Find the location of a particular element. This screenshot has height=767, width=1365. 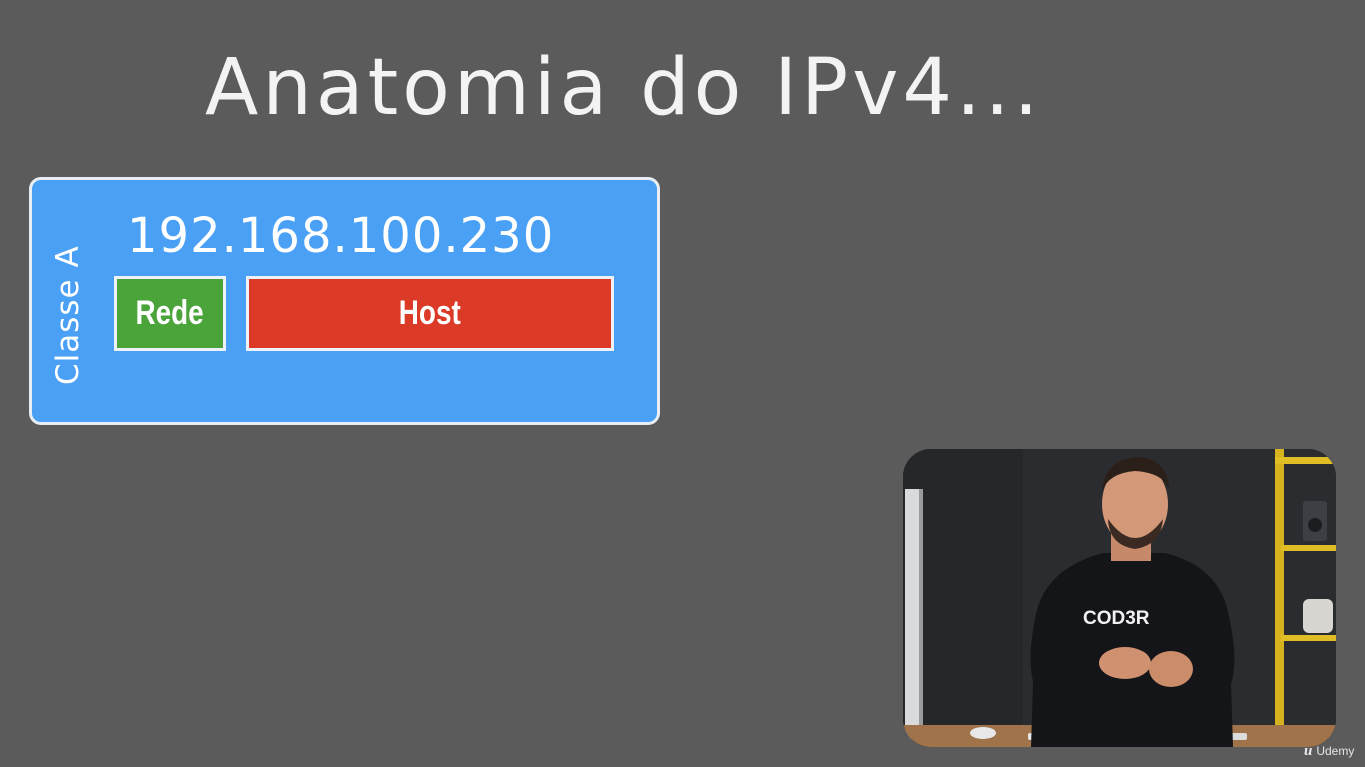

udemy-watermark: u Udemy is located at coordinates (1334, 751).